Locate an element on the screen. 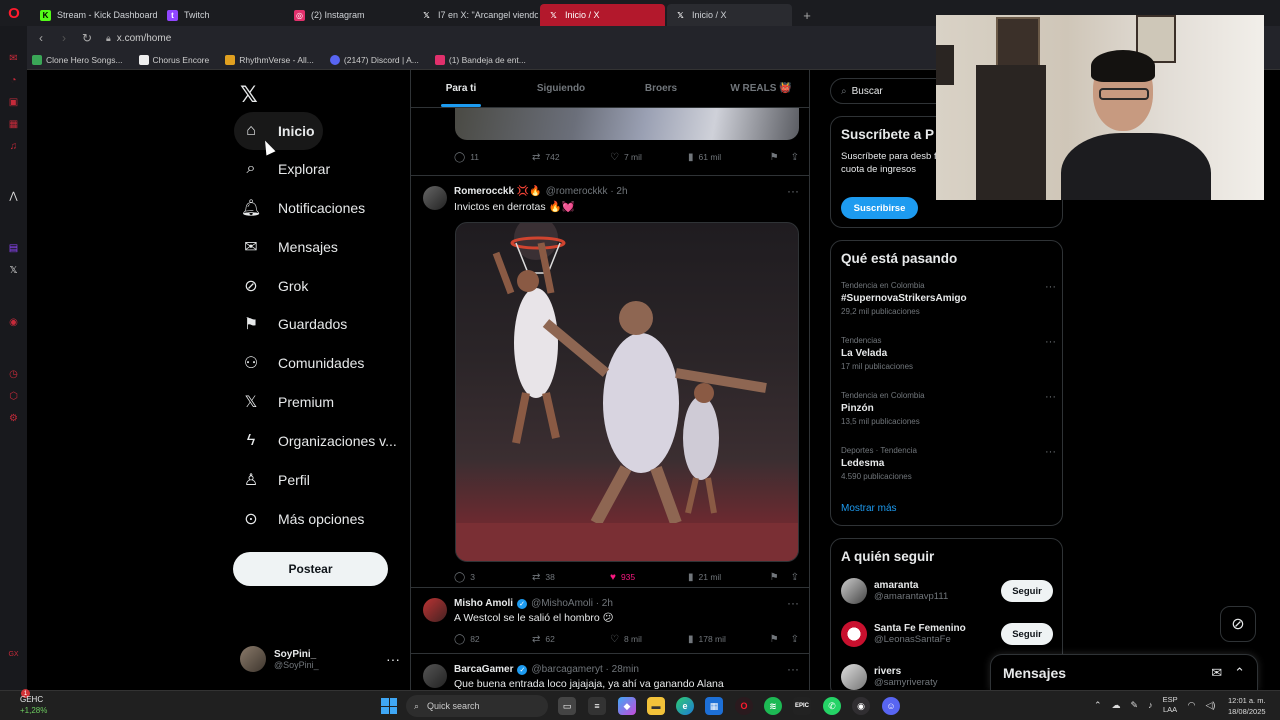 This screenshot has width=1280, height=720. microphone-icon: ♪ is located at coordinates (1150, 705).